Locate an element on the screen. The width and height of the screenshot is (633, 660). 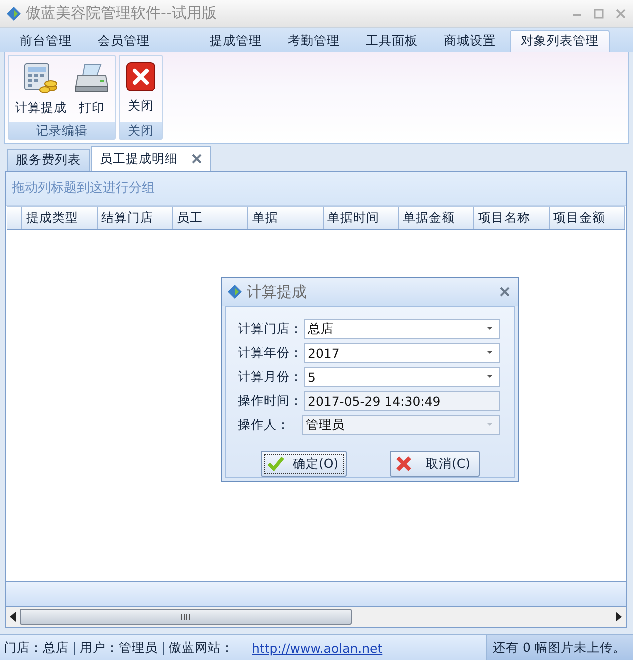
dropdown-field: 5 is located at coordinates (402, 377).